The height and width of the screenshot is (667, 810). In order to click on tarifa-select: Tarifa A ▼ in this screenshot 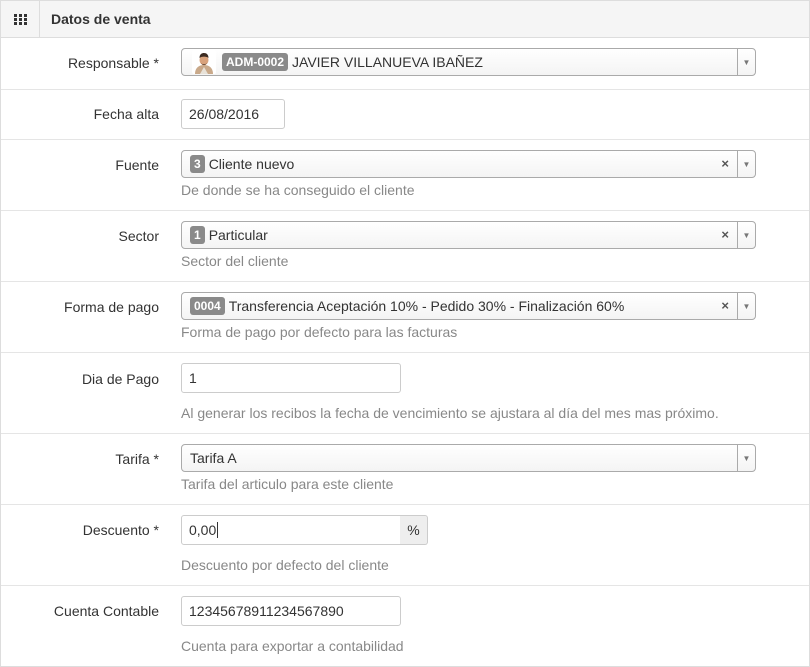, I will do `click(468, 458)`.